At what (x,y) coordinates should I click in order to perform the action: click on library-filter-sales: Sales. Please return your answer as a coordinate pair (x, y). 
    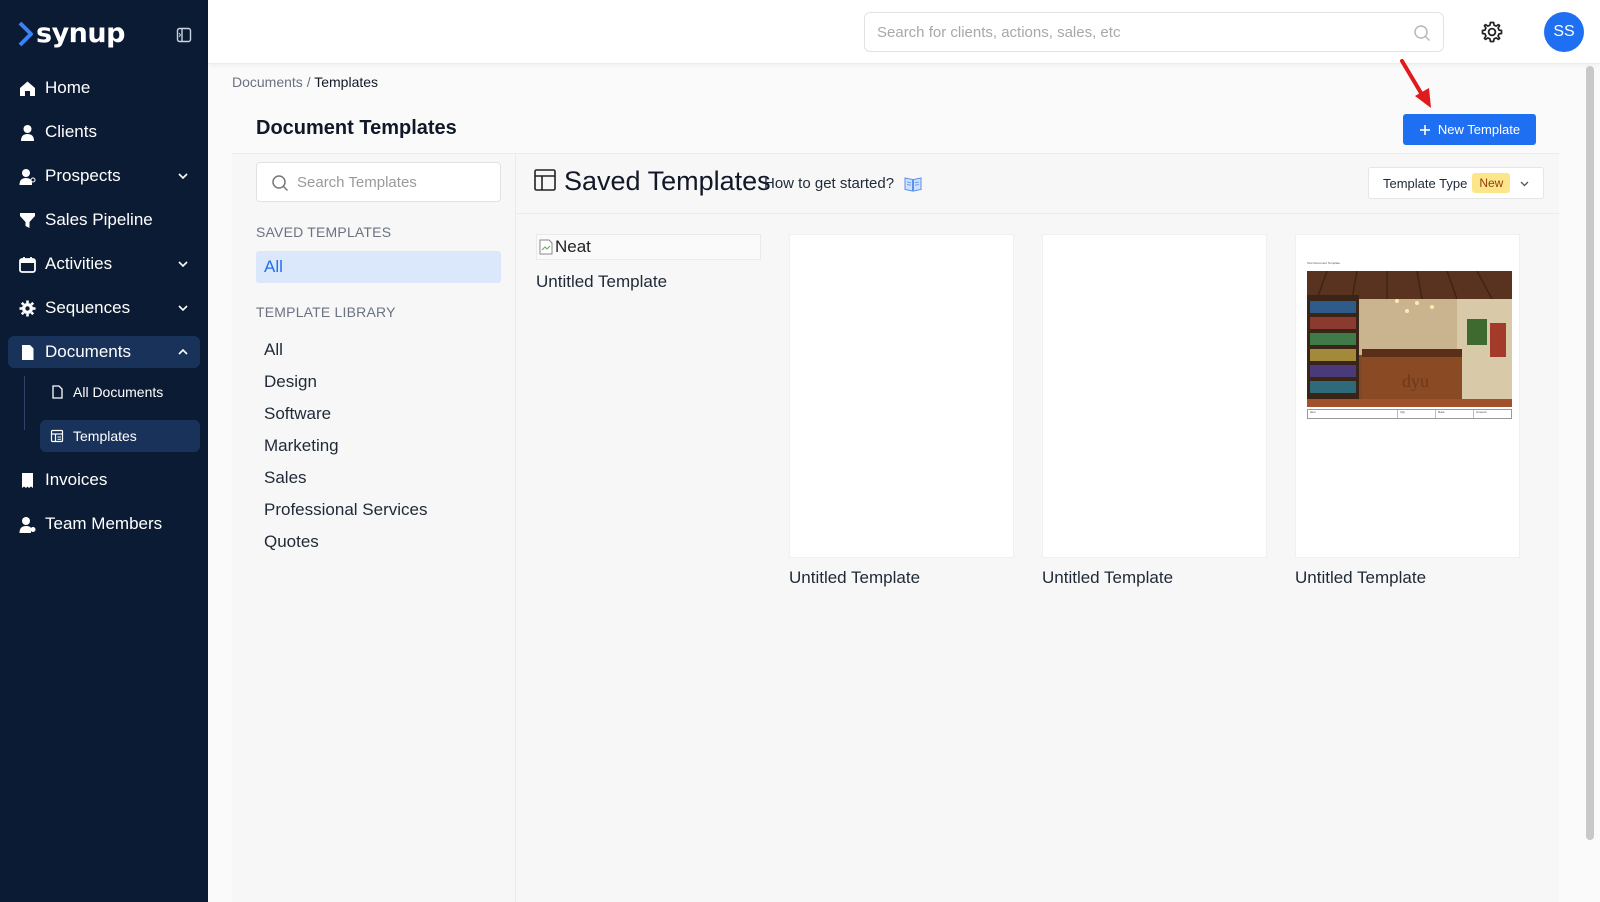
    Looking at the image, I should click on (345, 478).